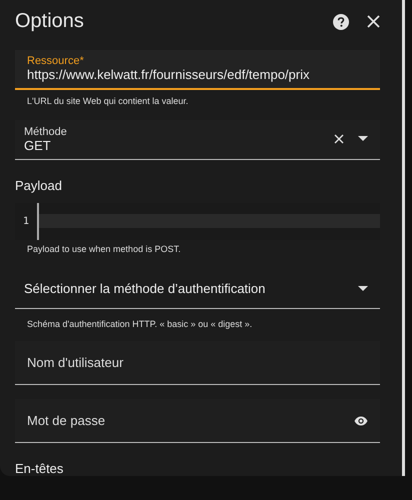  Describe the element at coordinates (75, 362) in the screenshot. I see `field-placeholder: Nom d'utilisateur` at that location.